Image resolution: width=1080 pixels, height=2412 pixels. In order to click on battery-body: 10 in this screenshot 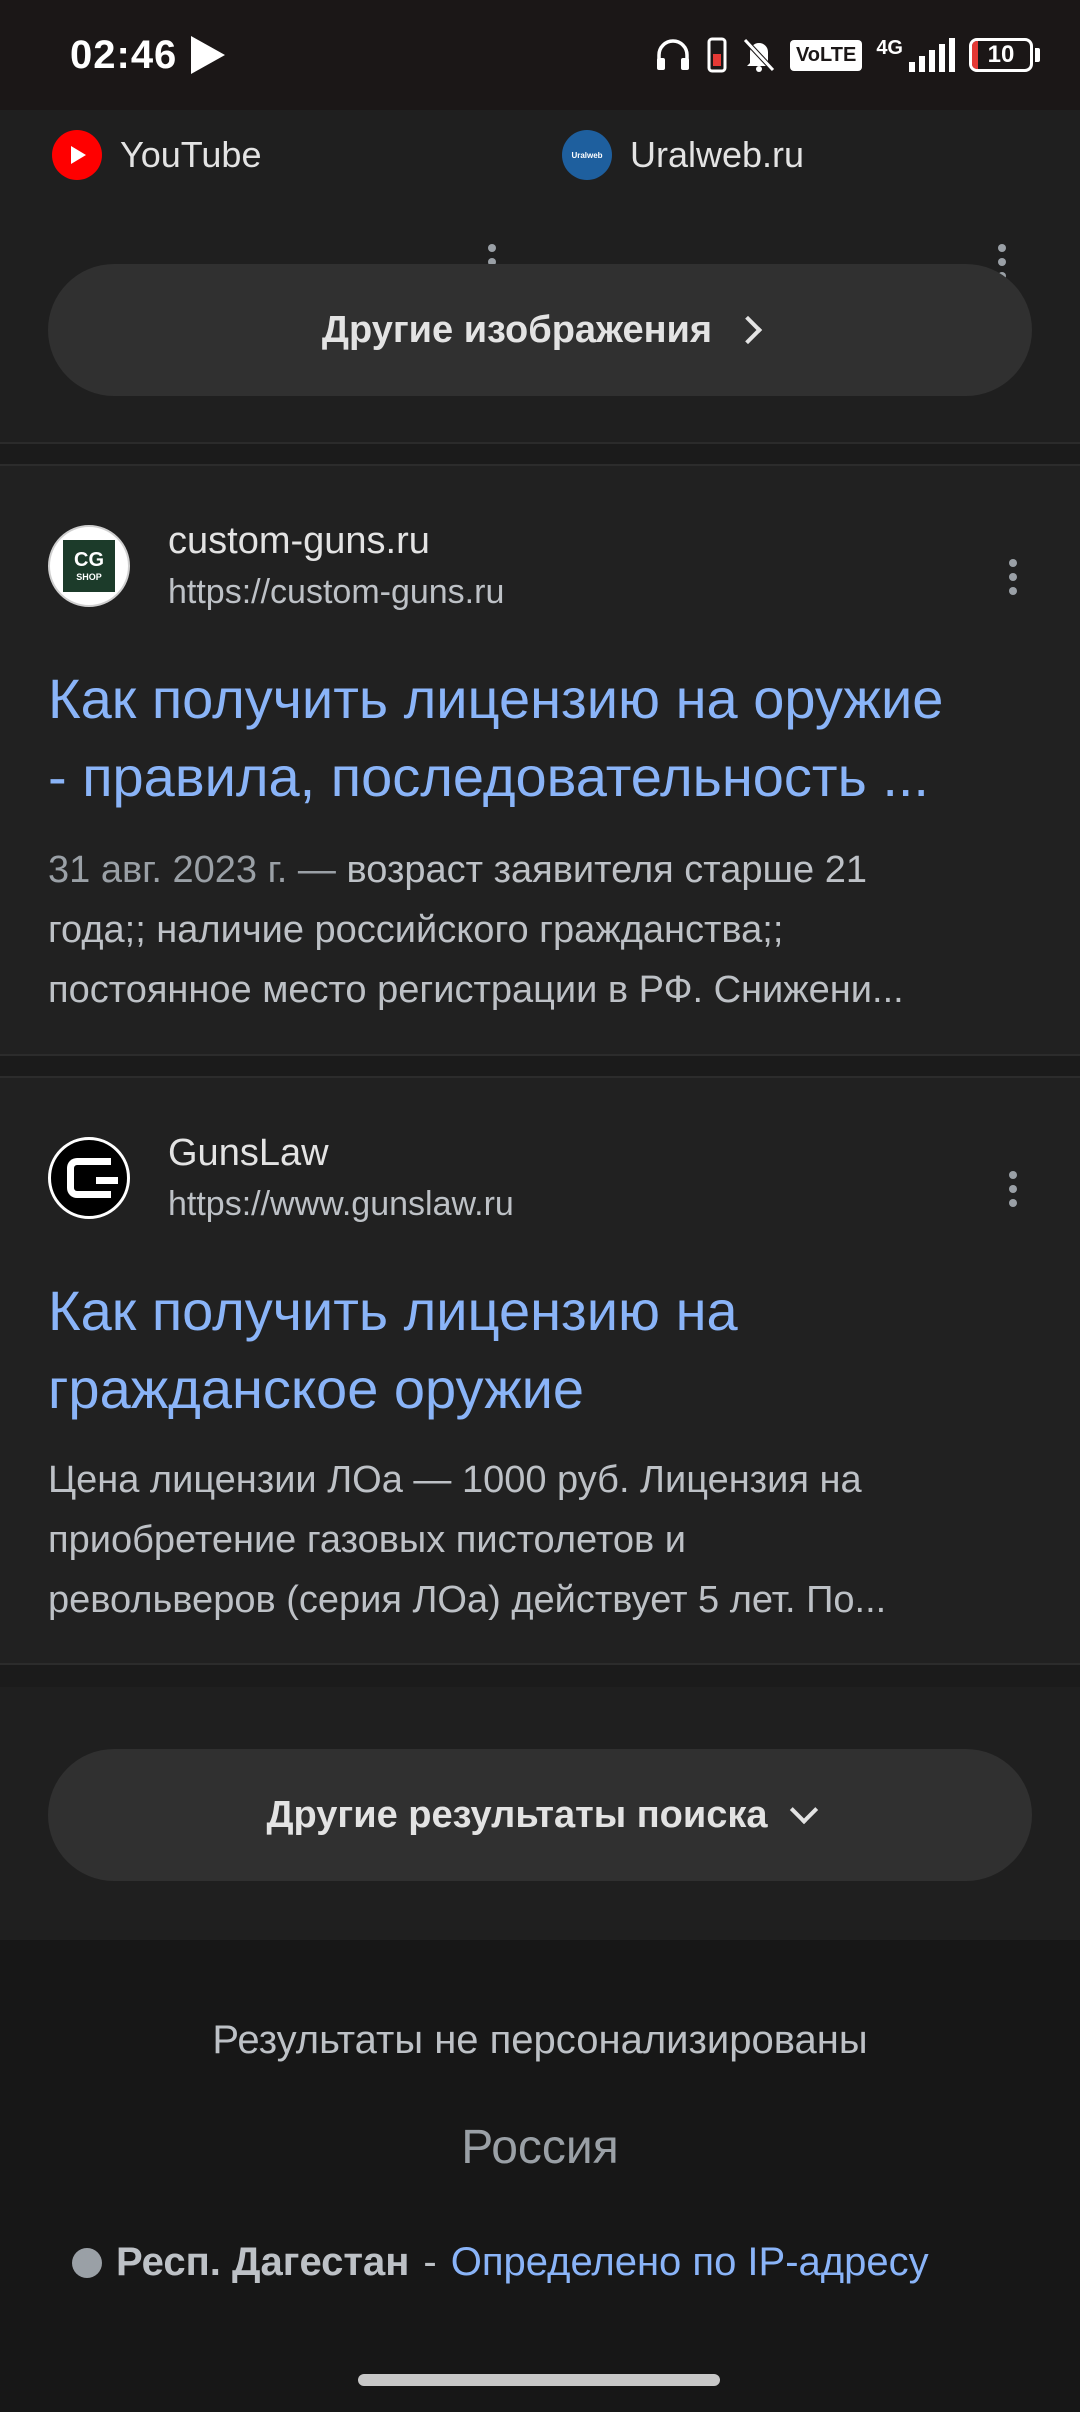, I will do `click(1001, 55)`.